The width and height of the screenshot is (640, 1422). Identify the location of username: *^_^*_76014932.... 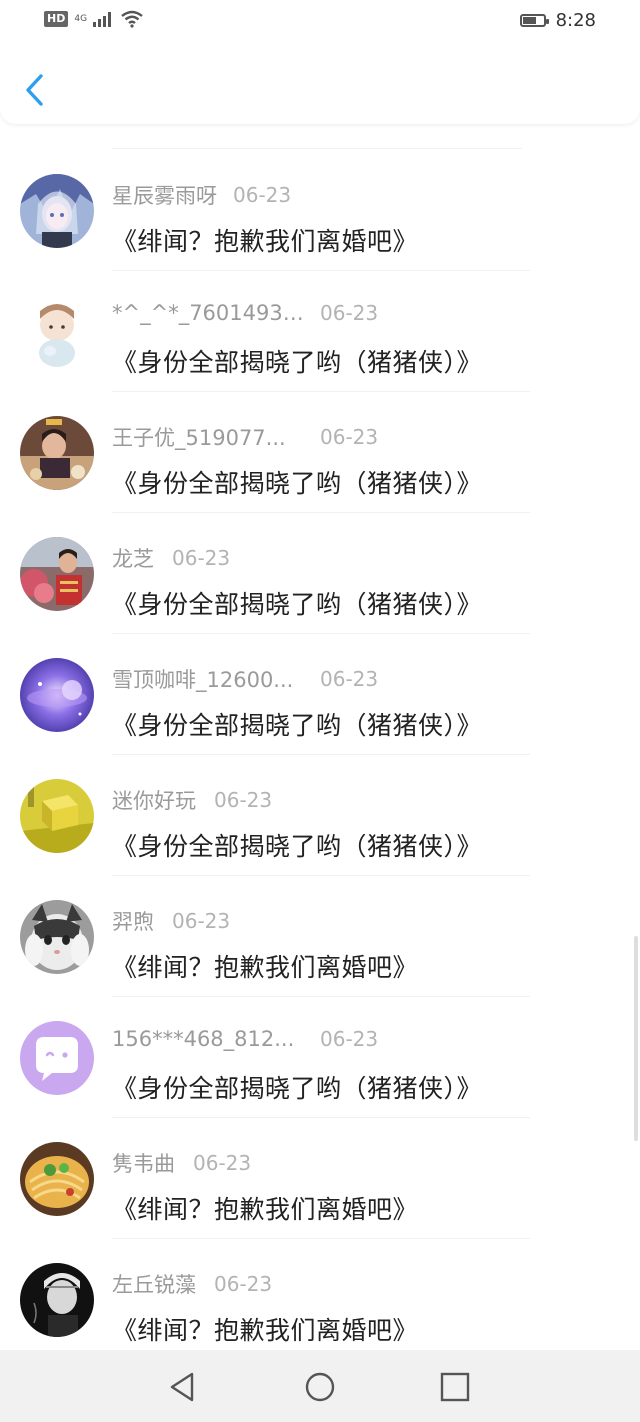
(210, 313).